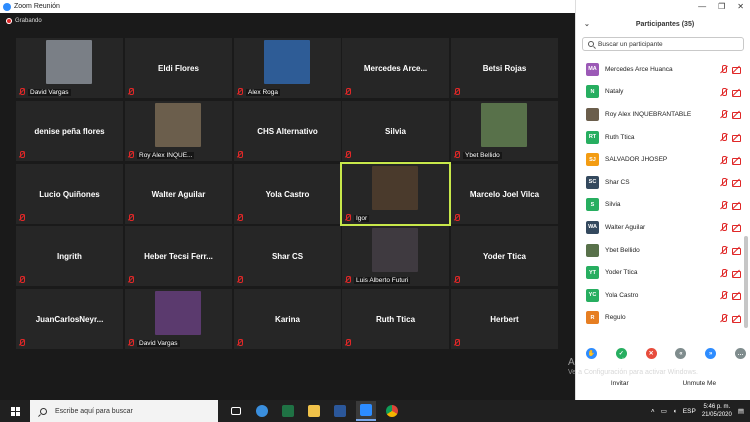 This screenshot has height=422, width=750. Describe the element at coordinates (236, 411) in the screenshot. I see `task-view-icon` at that location.